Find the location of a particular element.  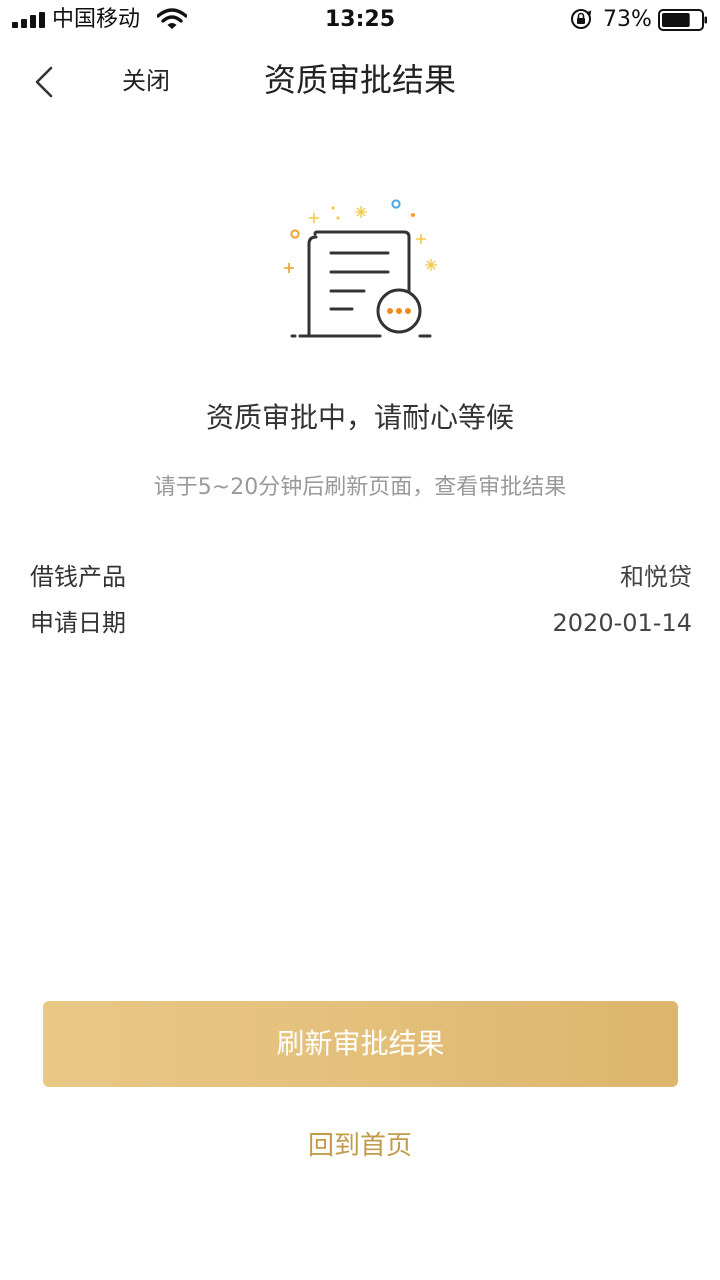

back-to-home-link: 回到首页 is located at coordinates (360, 1146).